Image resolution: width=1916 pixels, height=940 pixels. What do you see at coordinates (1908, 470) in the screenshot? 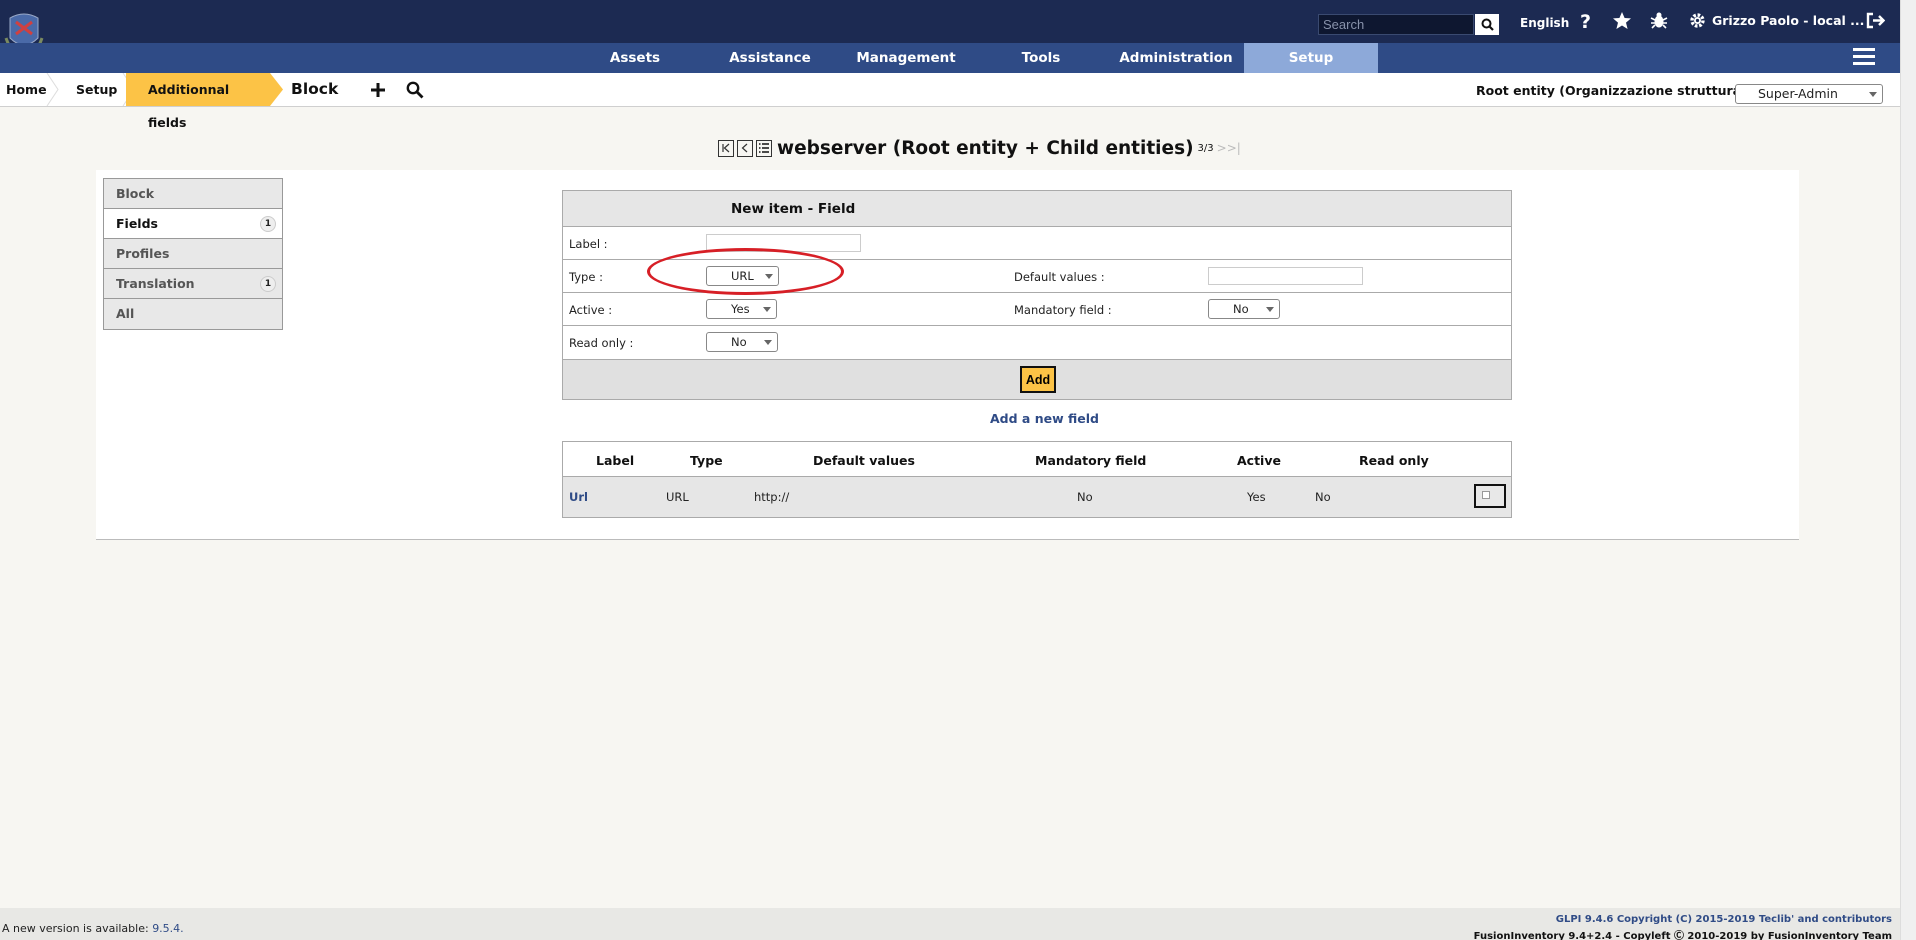
I see `vertical-scrollbar` at bounding box center [1908, 470].